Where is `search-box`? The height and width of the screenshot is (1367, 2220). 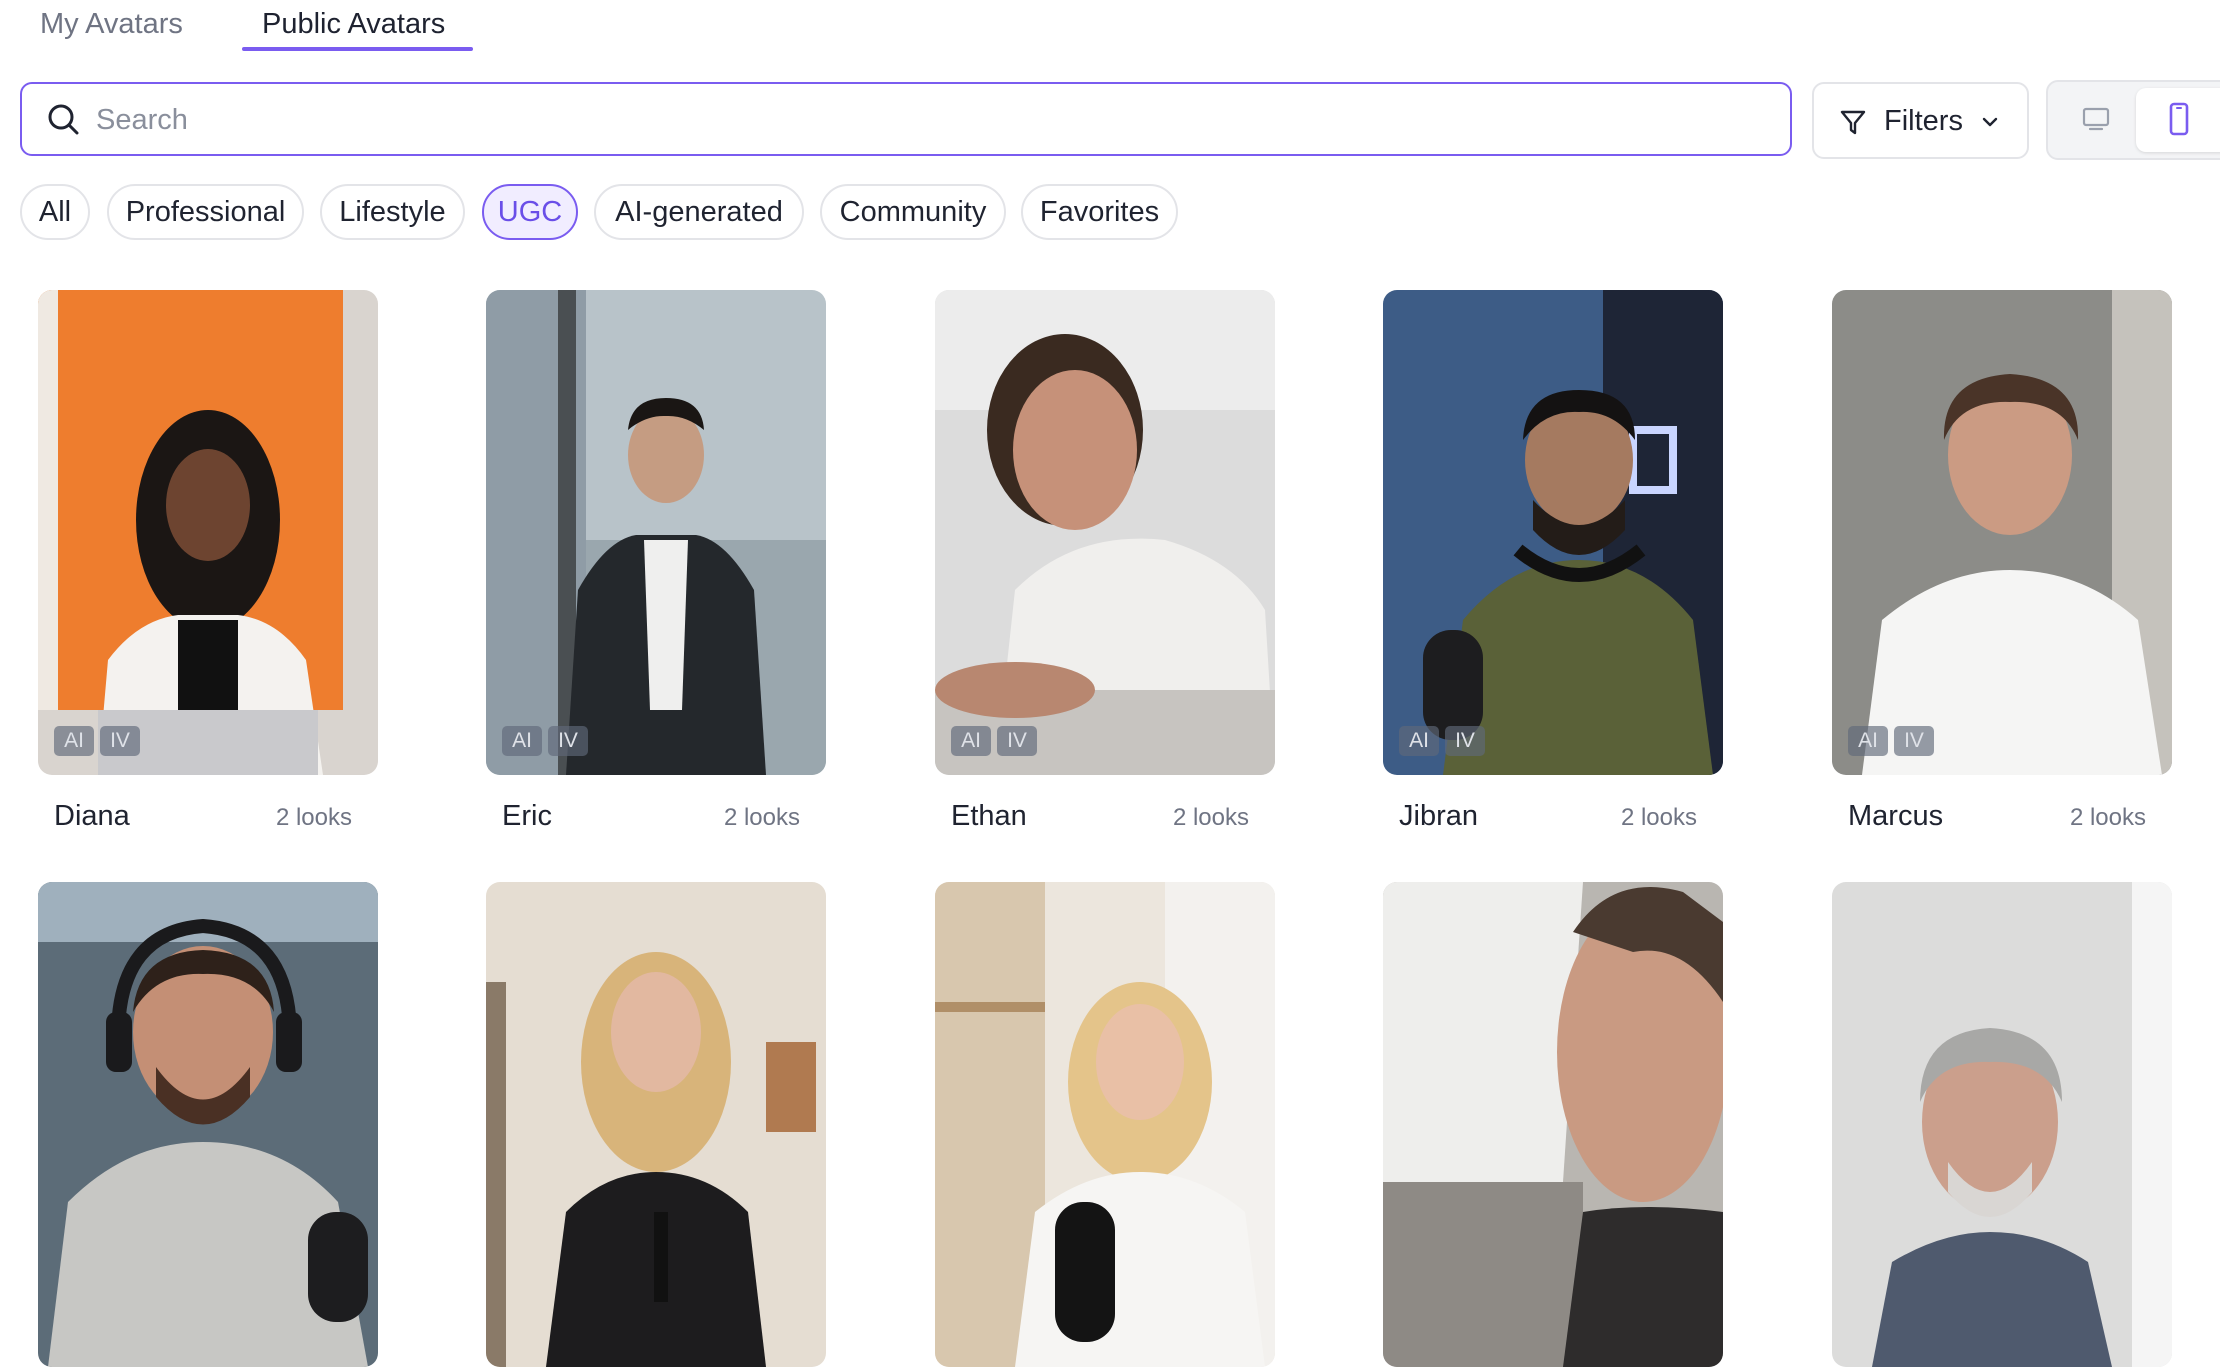 search-box is located at coordinates (906, 119).